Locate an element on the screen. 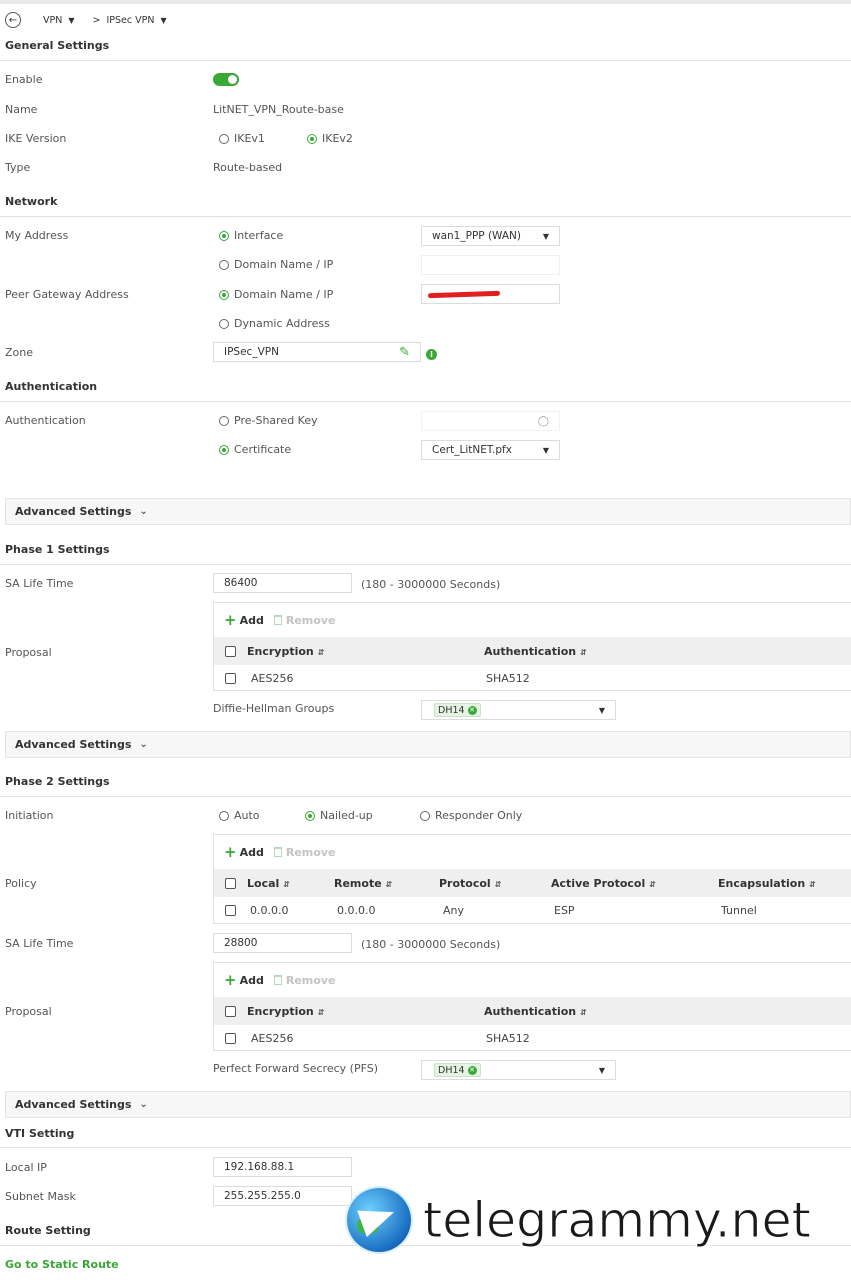 This screenshot has width=851, height=1280. table-row: 0.0.0.0 0.0.0.0 Any ESP Tunnel is located at coordinates (532, 910).